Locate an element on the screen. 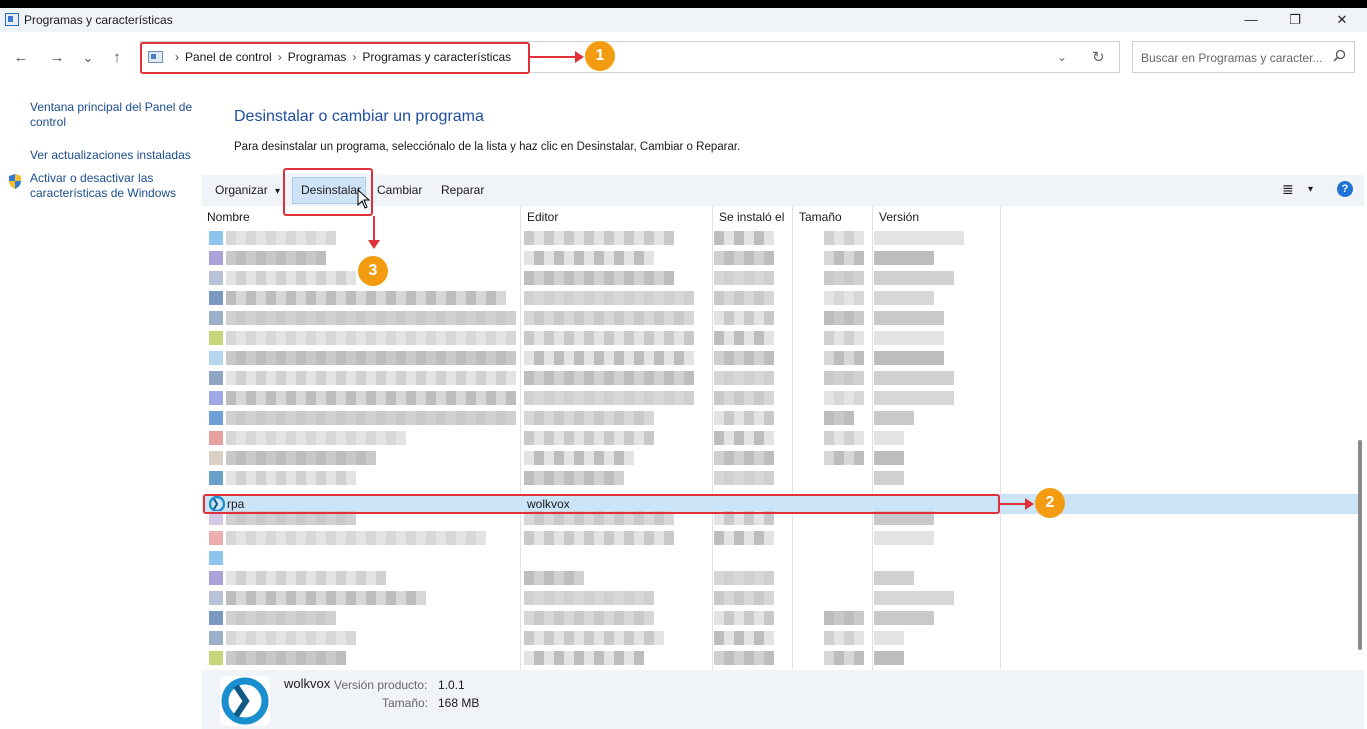  refresh-icon: ↻ is located at coordinates (1098, 57).